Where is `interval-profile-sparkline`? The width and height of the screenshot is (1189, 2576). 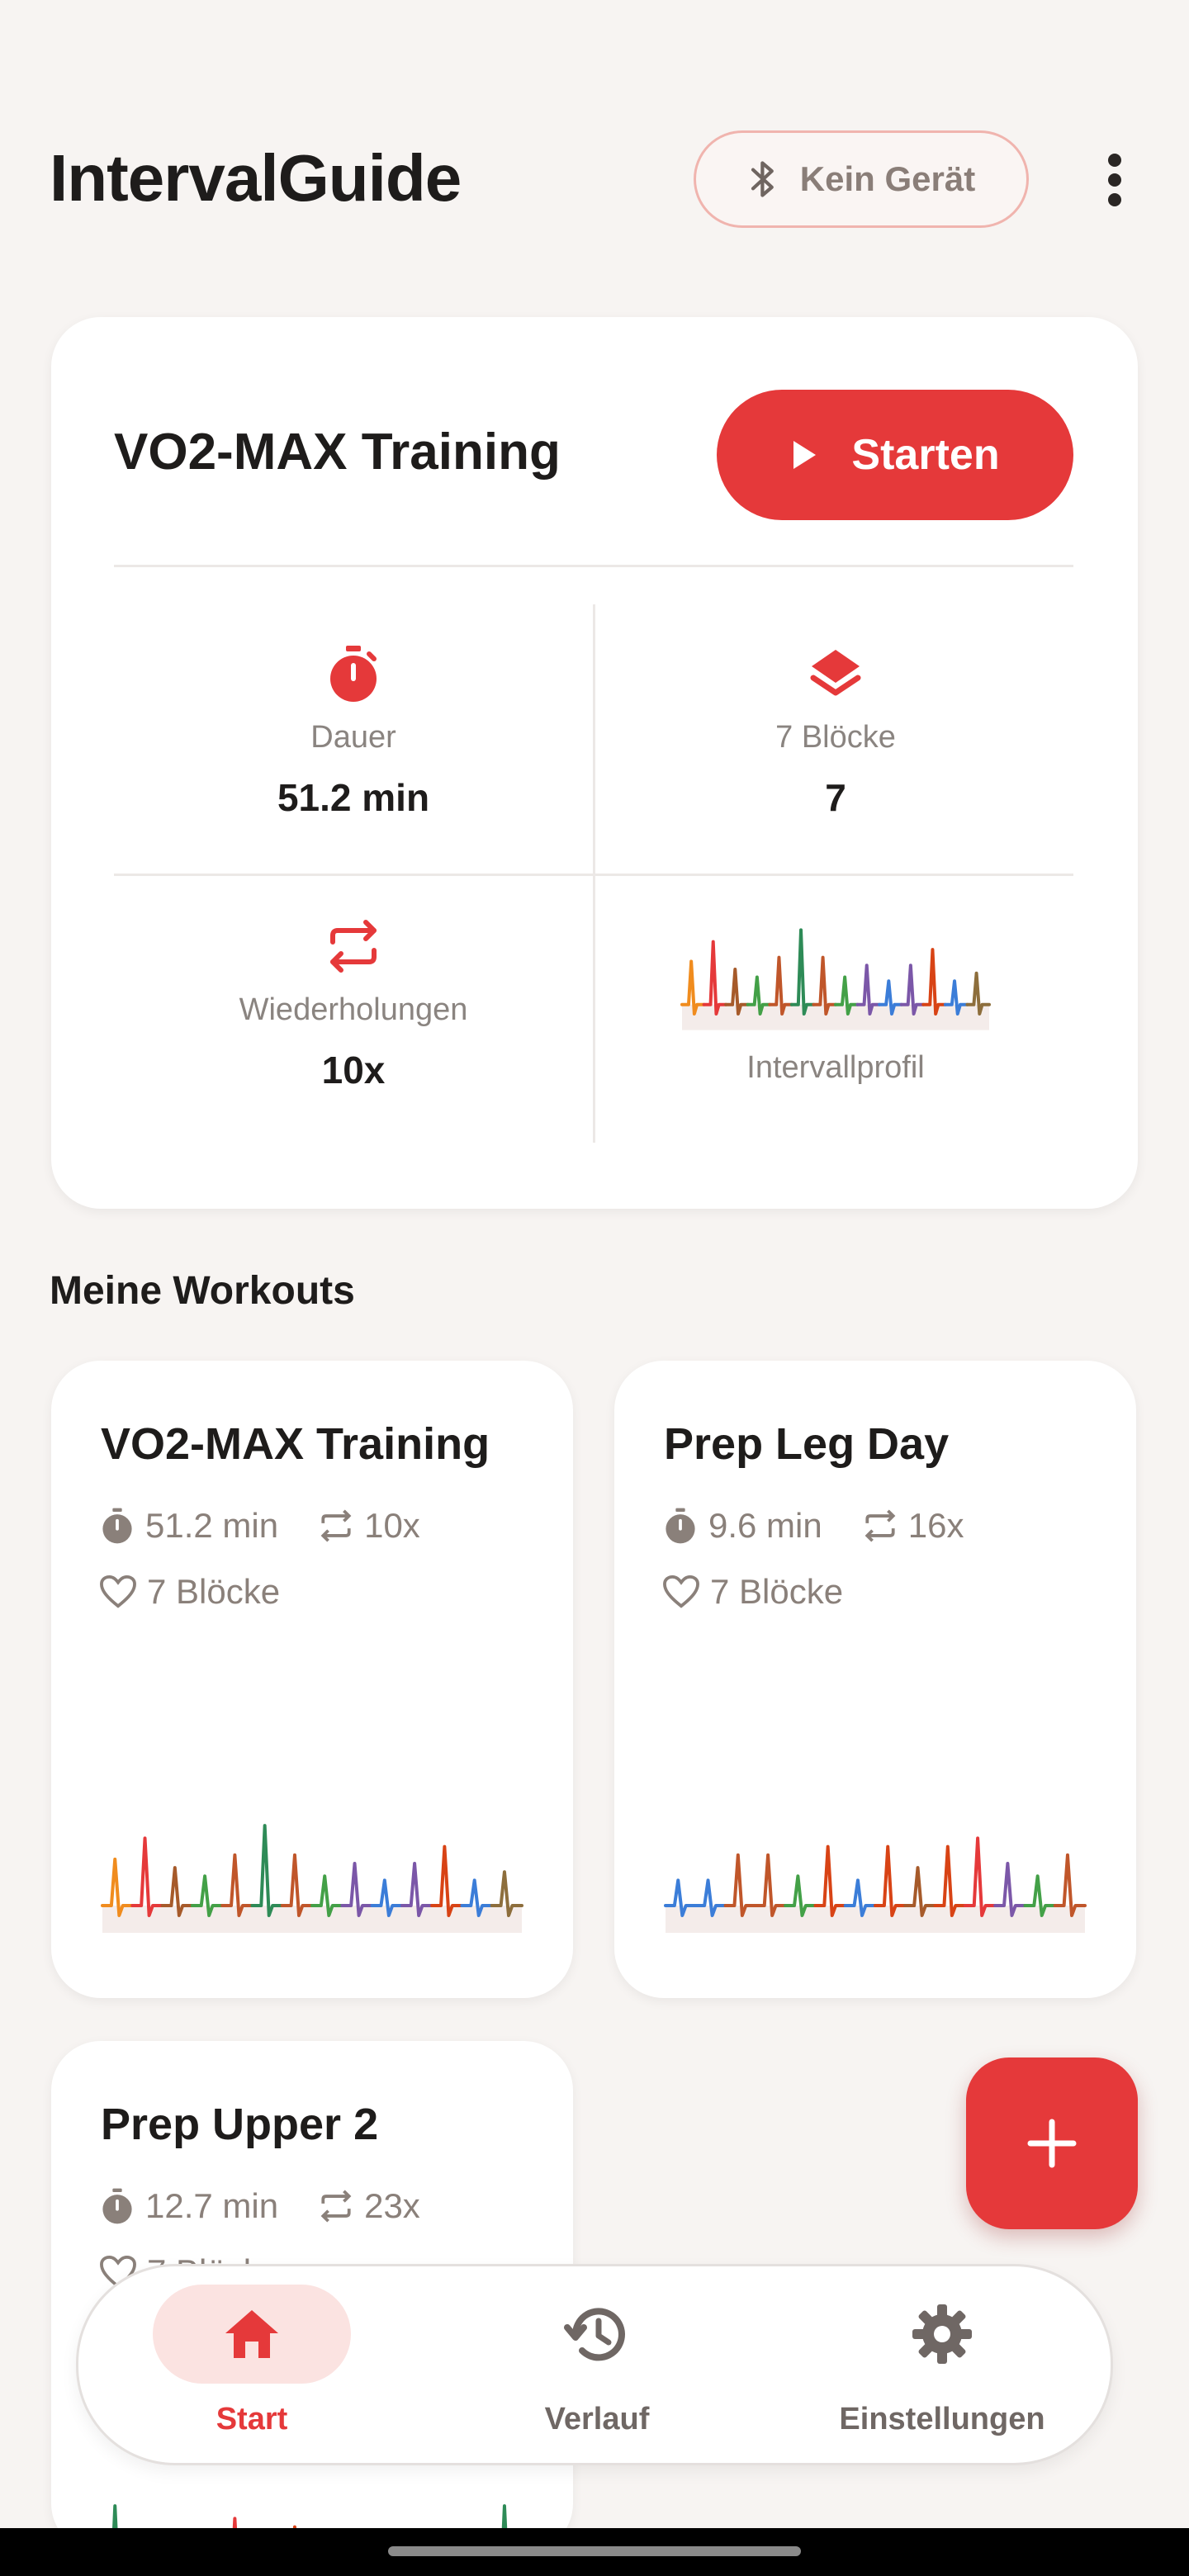 interval-profile-sparkline is located at coordinates (835, 979).